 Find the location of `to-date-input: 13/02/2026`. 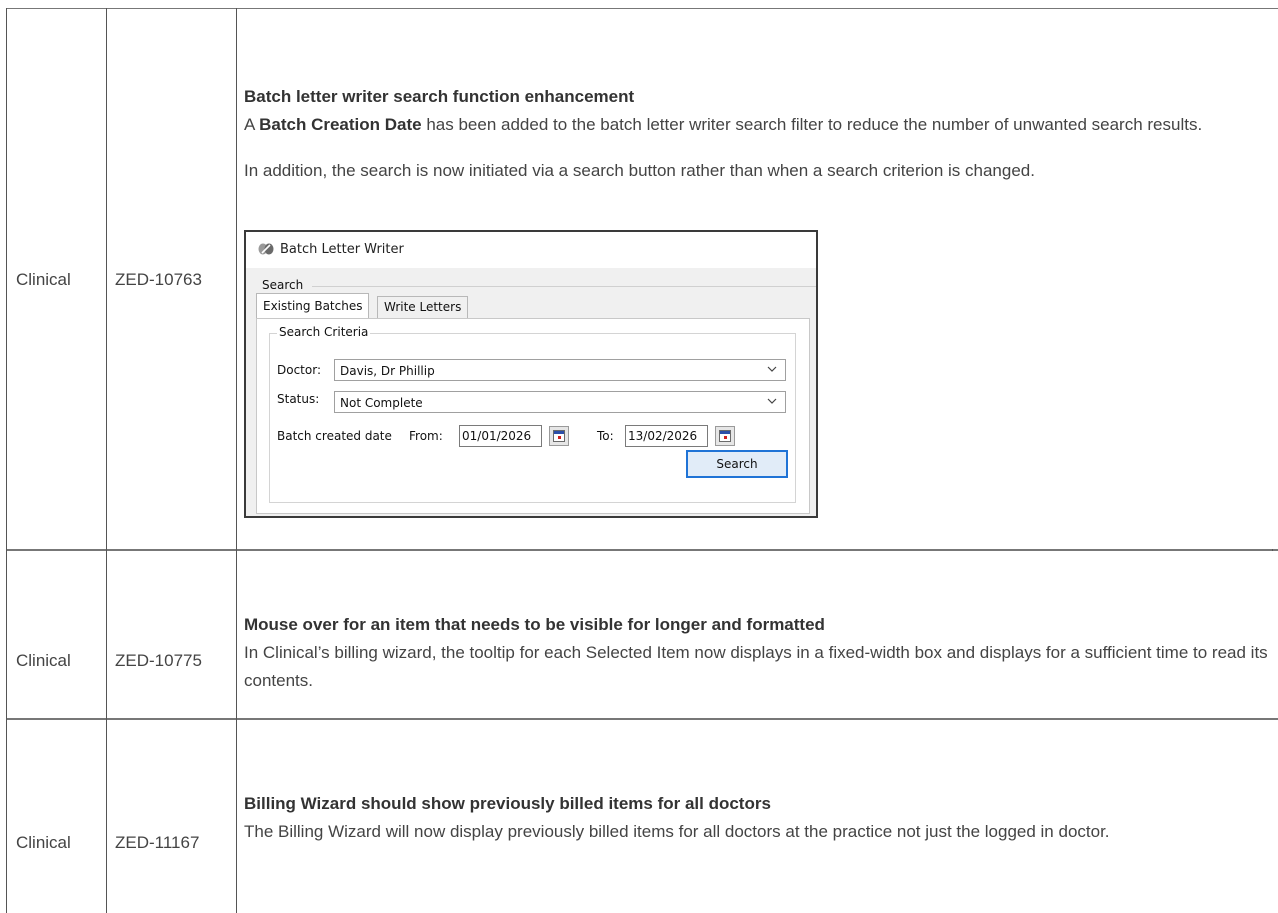

to-date-input: 13/02/2026 is located at coordinates (666, 436).